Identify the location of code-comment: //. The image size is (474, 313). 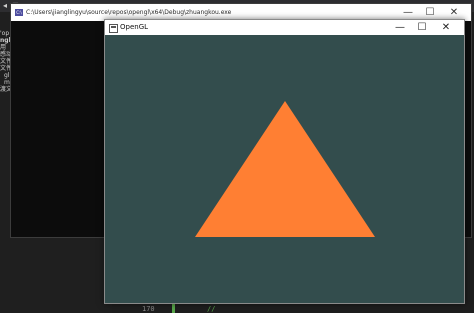
(211, 309).